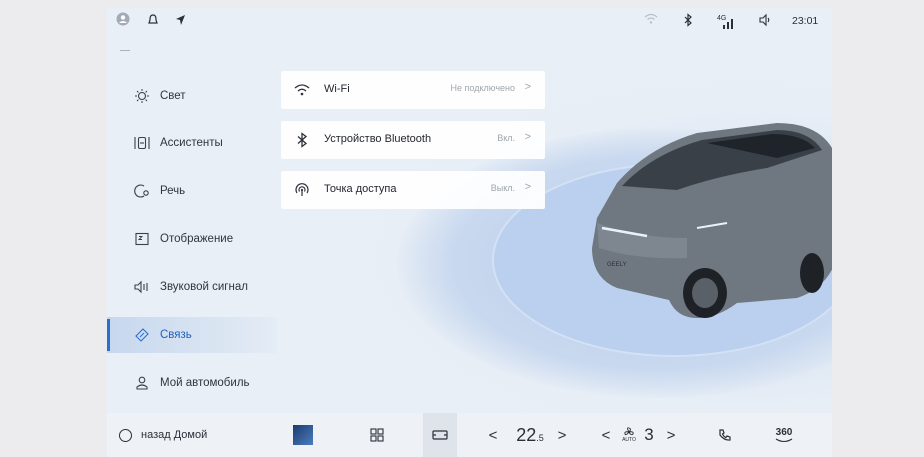 The image size is (924, 457). I want to click on location-arrow-icon, so click(180, 22).